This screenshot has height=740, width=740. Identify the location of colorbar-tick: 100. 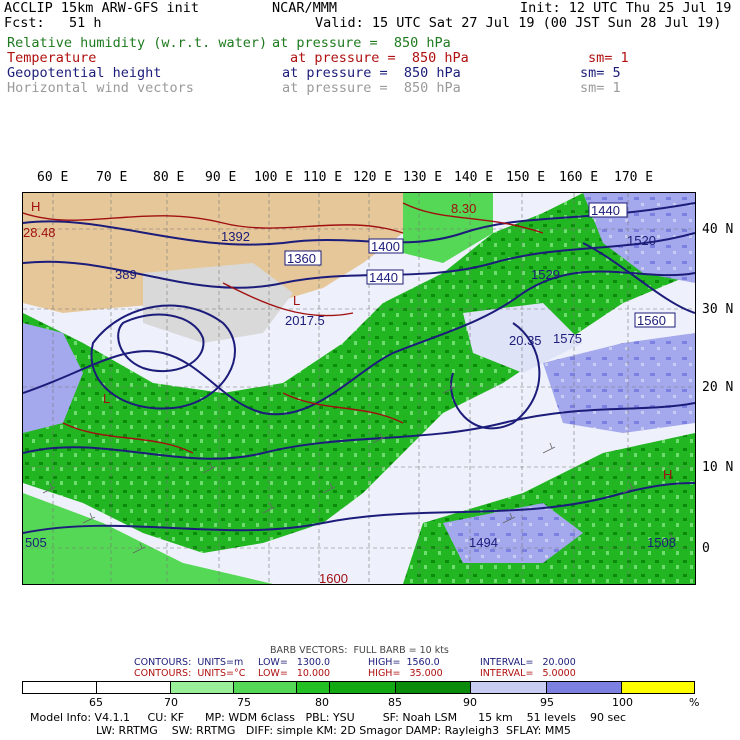
(622, 702).